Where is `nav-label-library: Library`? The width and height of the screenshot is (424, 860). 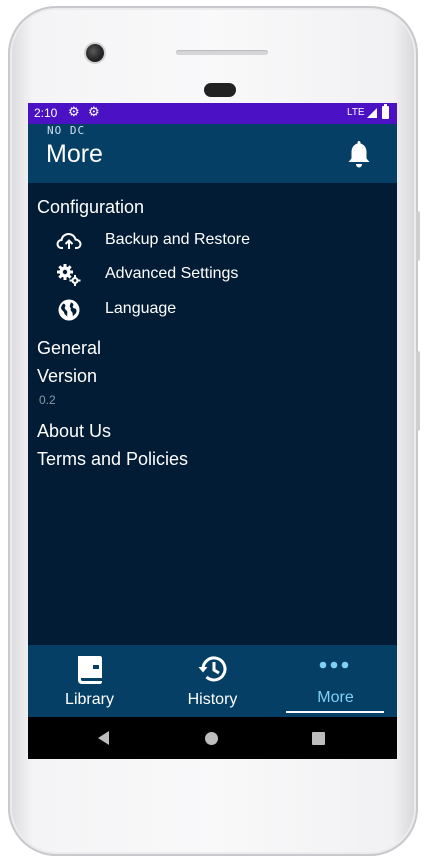
nav-label-library: Library is located at coordinates (89, 699).